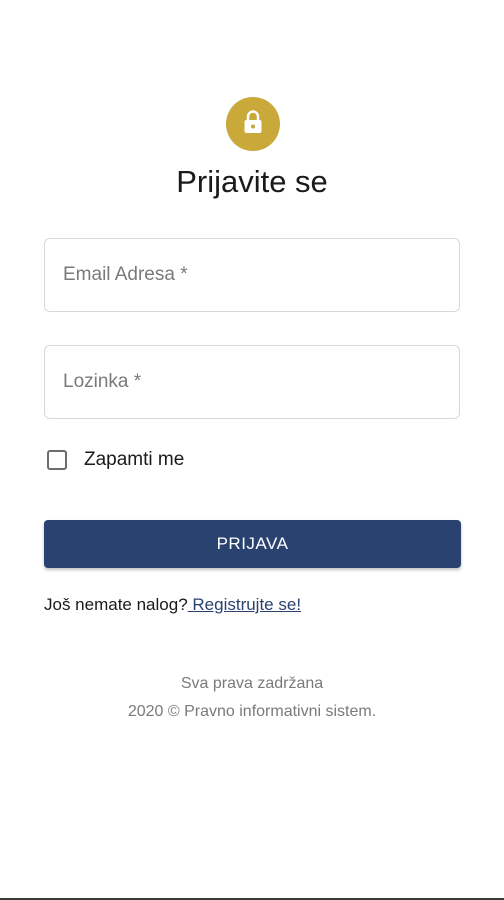  Describe the element at coordinates (252, 181) in the screenshot. I see `page-title: Prijavite se` at that location.